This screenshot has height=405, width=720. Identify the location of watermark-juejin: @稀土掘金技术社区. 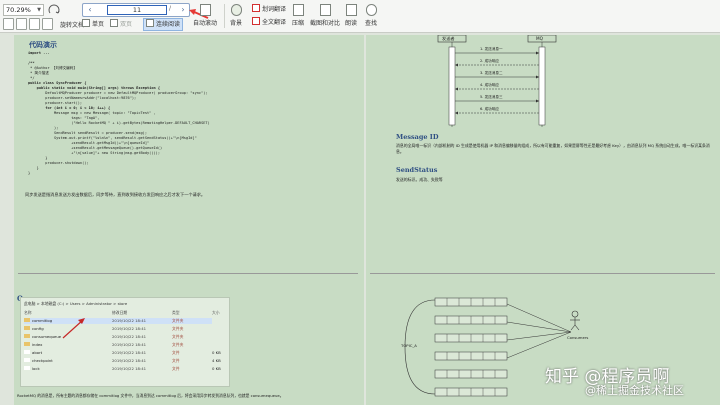
(634, 390).